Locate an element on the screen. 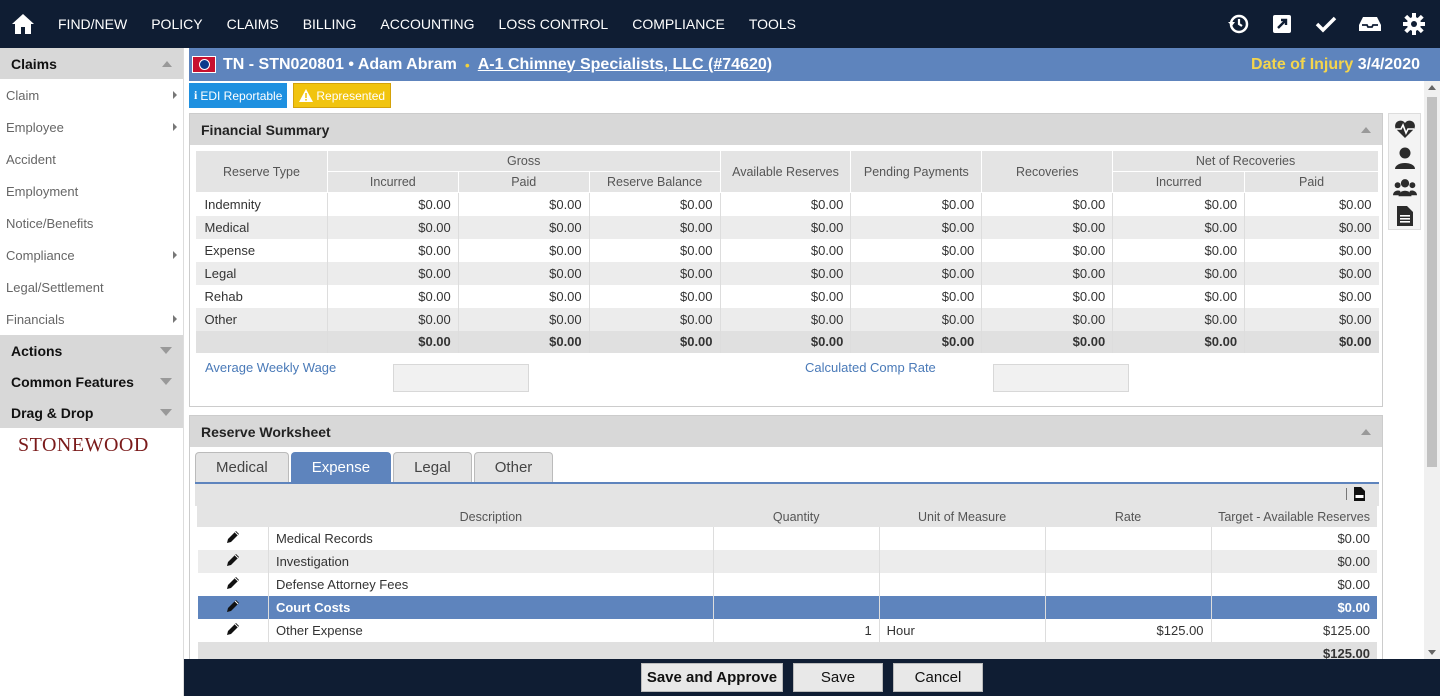 The width and height of the screenshot is (1440, 696). sidebar-item-label: Employment is located at coordinates (42, 191).